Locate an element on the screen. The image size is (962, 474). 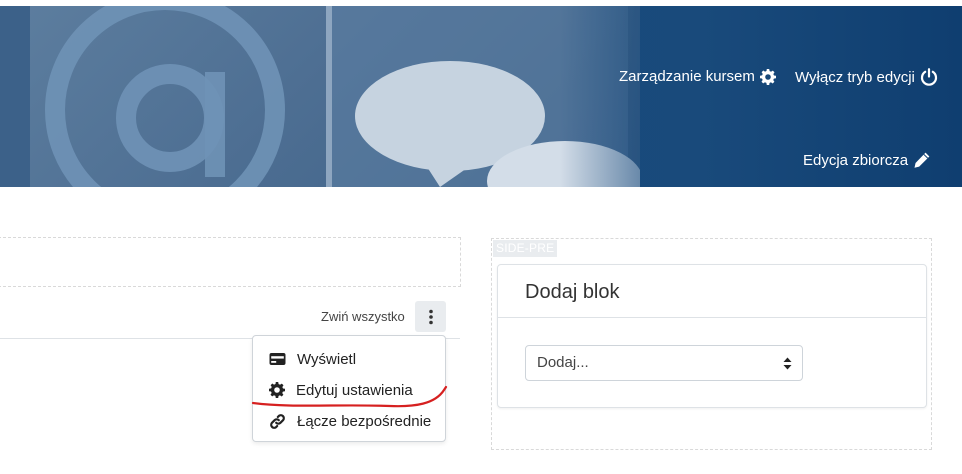
menu-item-view-label: Wyświetl is located at coordinates (327, 359).